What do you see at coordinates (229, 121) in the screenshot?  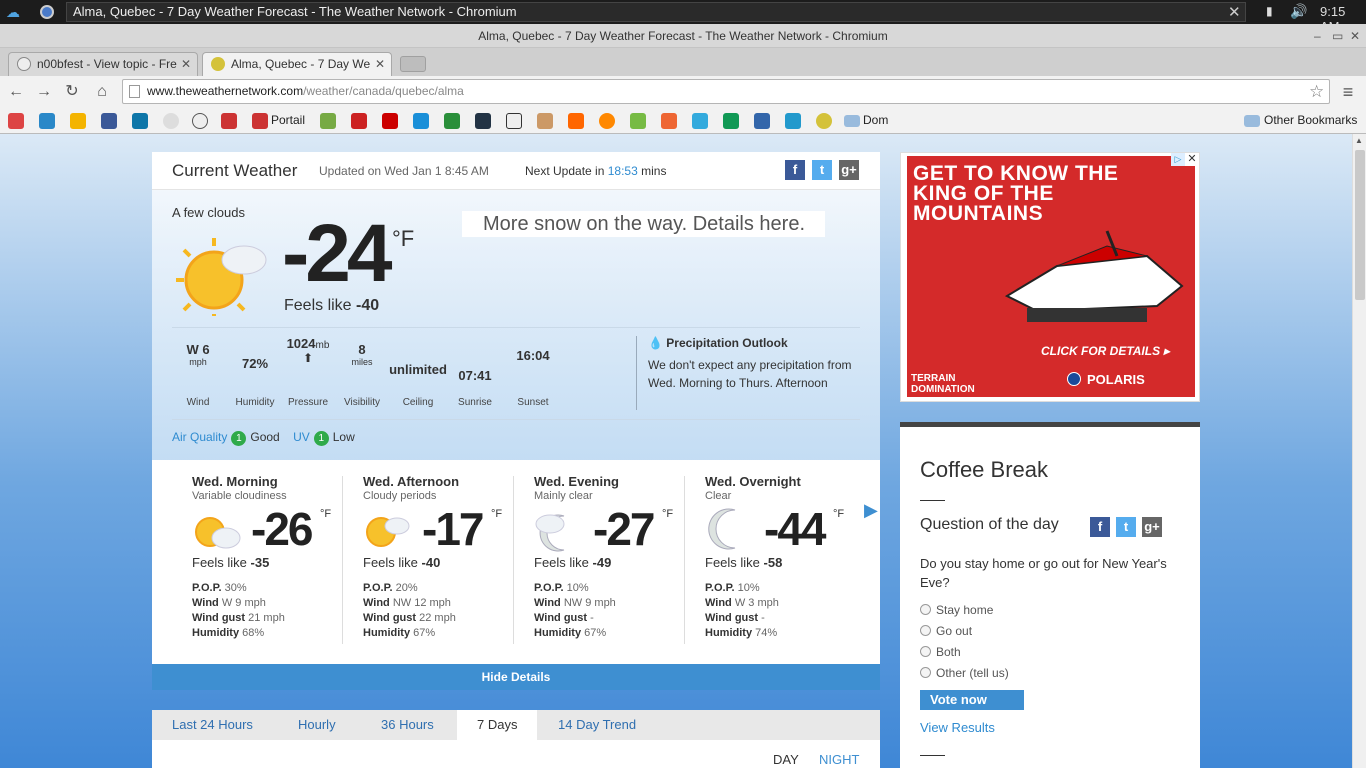 I see `grid-icon` at bounding box center [229, 121].